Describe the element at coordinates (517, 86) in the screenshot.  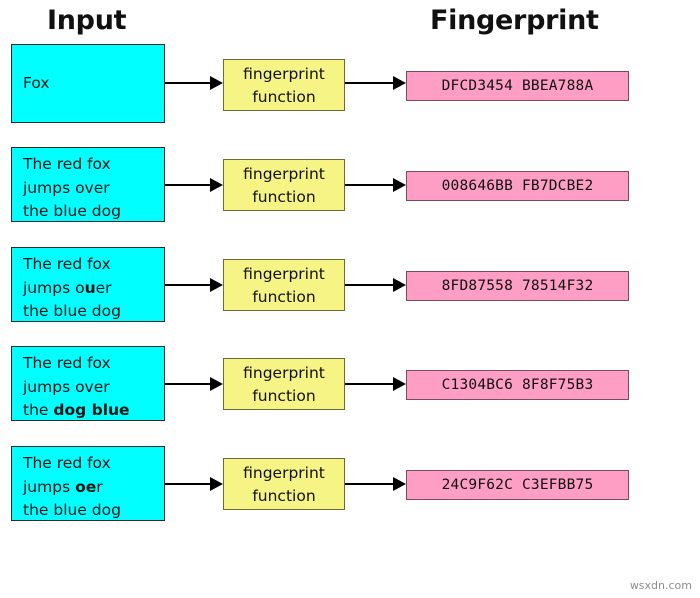
I see `output-hash-box: DFCD3454 BBEA788A` at that location.